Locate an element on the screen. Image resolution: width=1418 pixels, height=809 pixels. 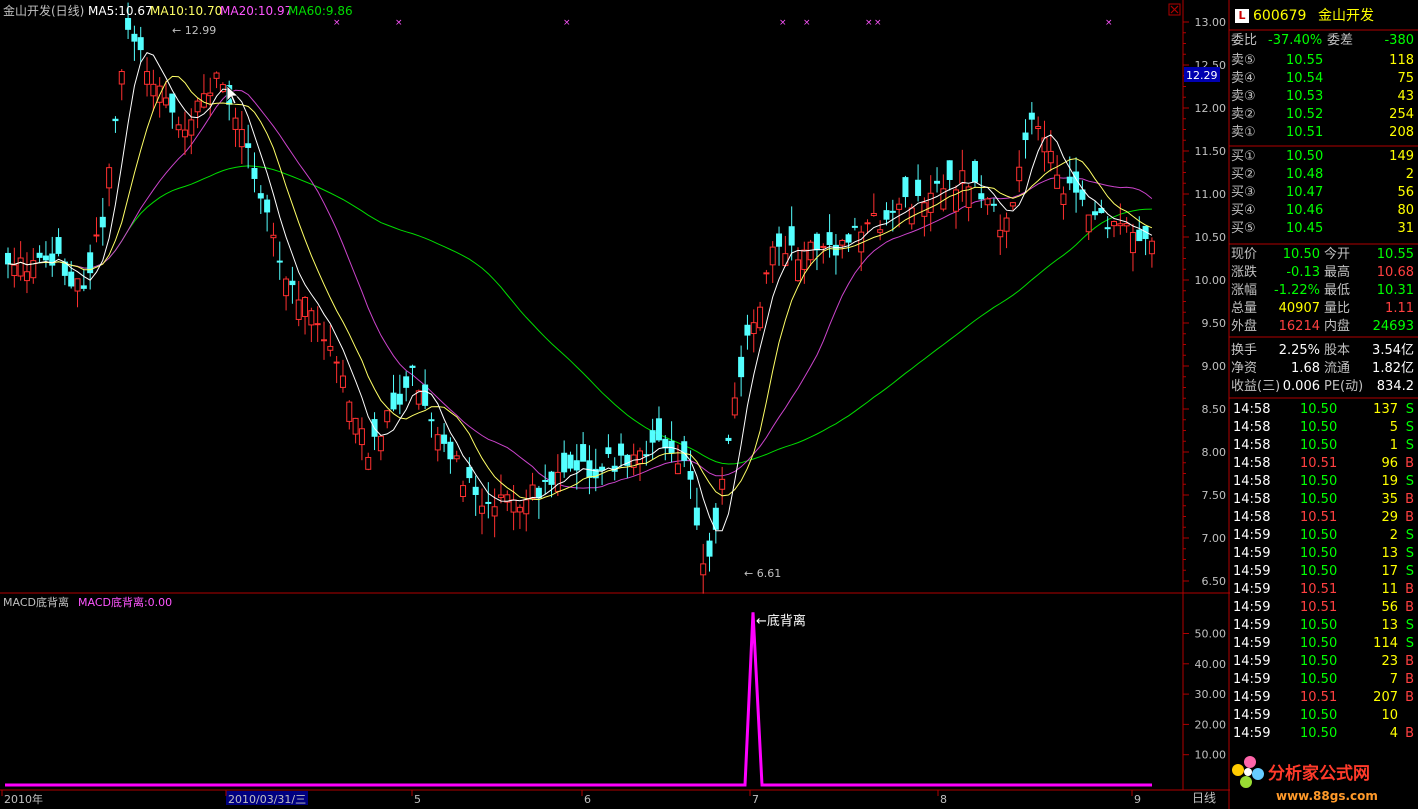
date-tick-label: 2010年 is located at coordinates (23, 799).